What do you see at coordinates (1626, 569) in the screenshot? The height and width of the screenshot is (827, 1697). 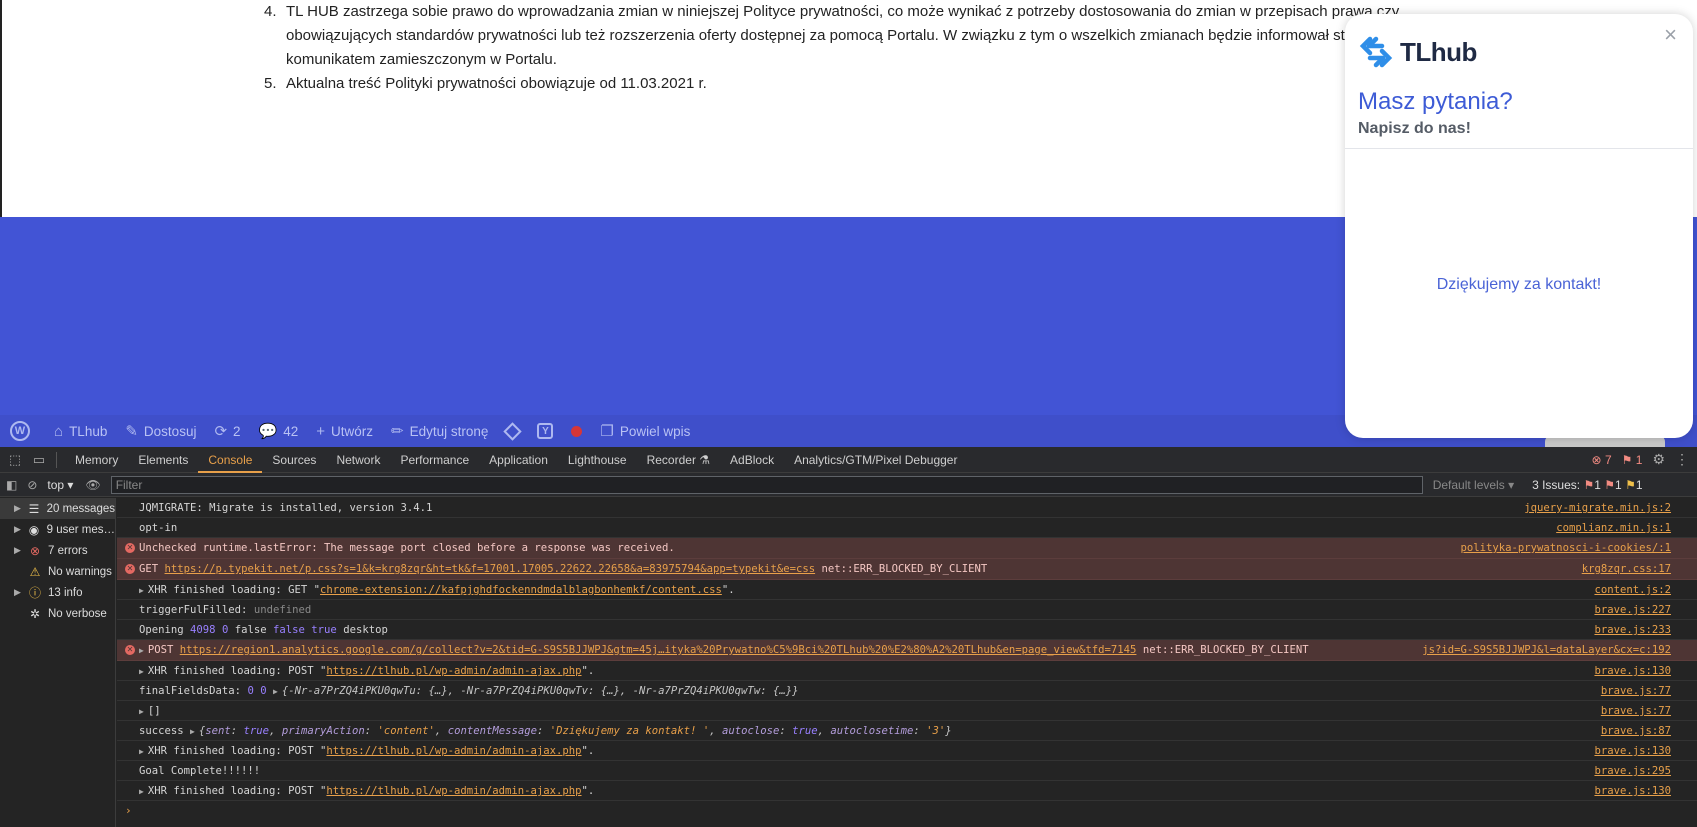 I see `source-link: krg8zqr.css:17` at bounding box center [1626, 569].